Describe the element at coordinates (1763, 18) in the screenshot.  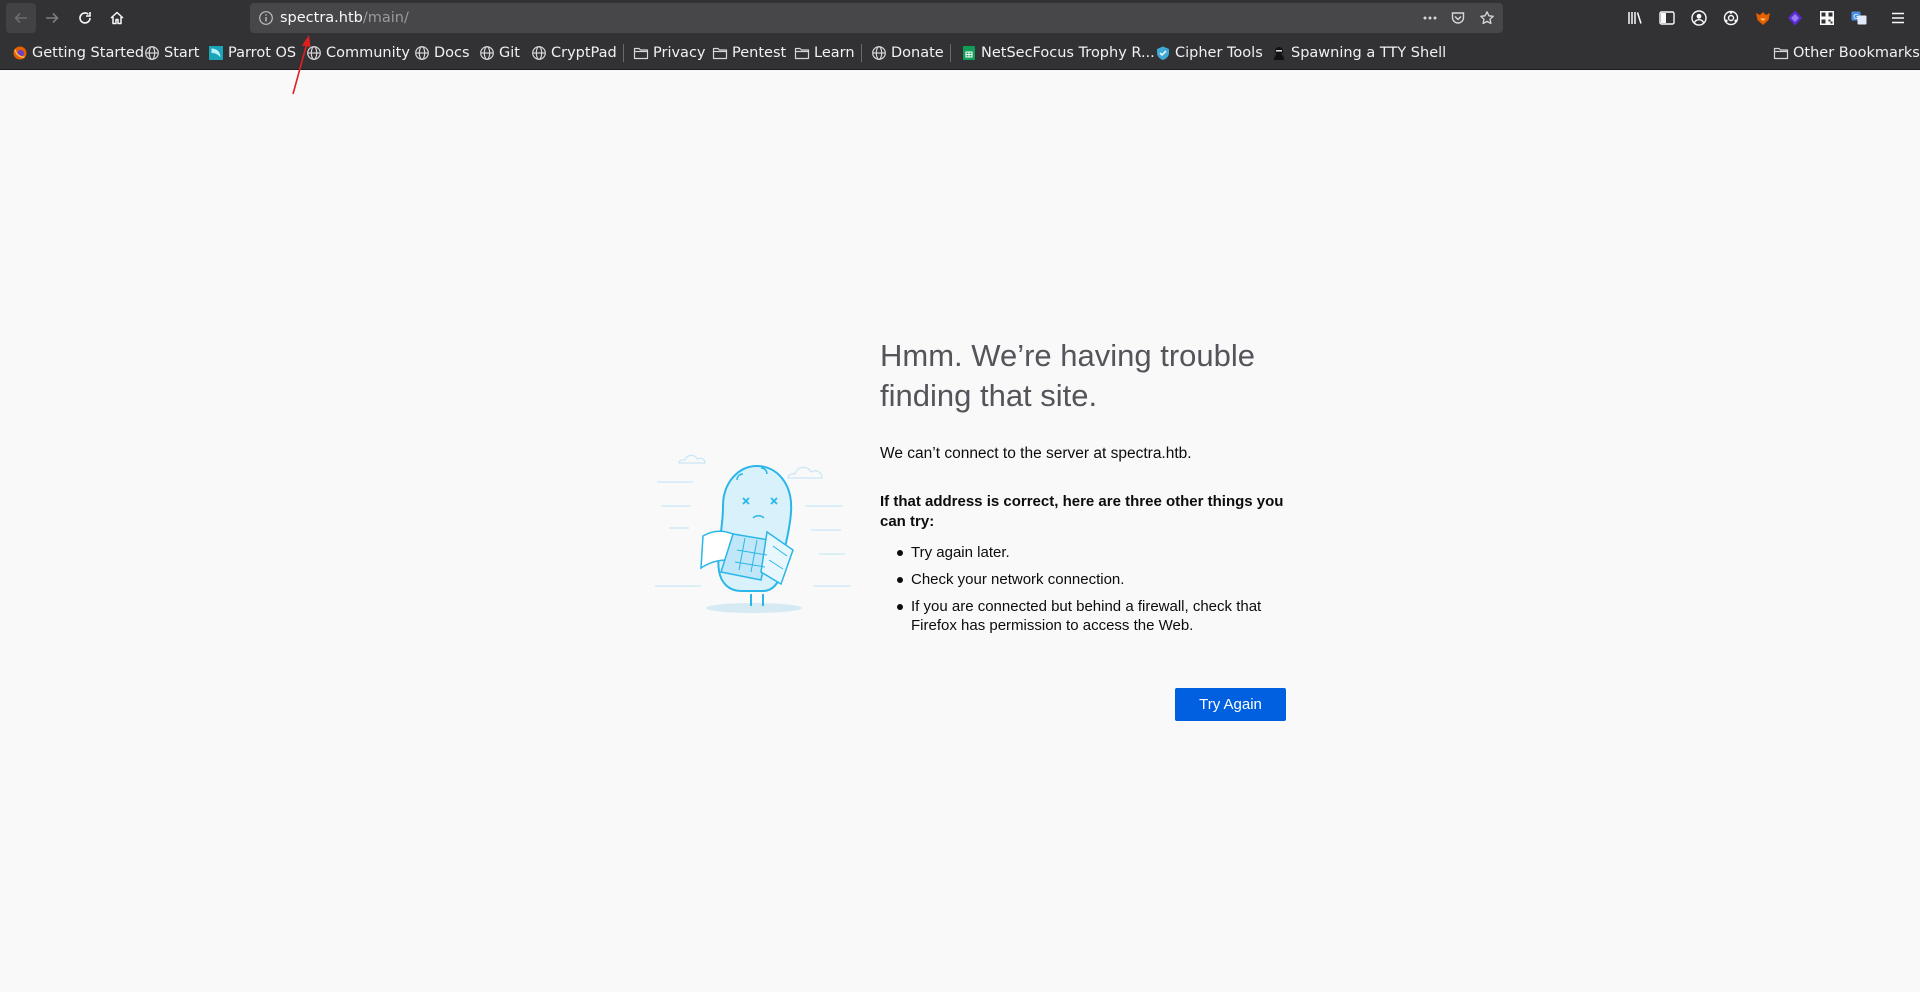
I see `foxyproxy-icon` at that location.